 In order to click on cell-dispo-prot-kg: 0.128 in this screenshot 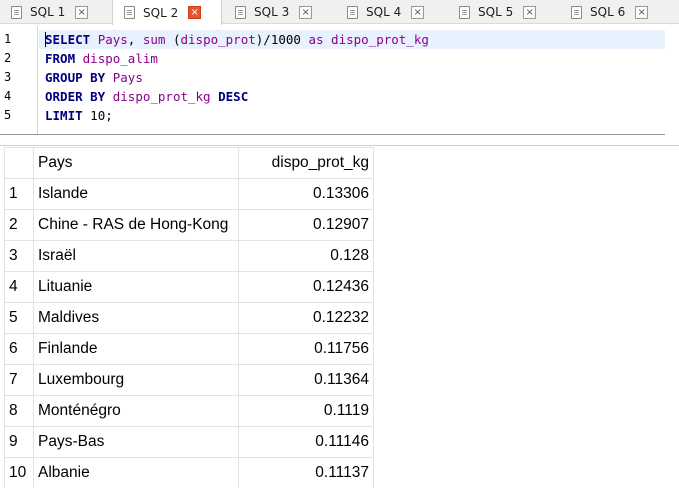, I will do `click(306, 256)`.